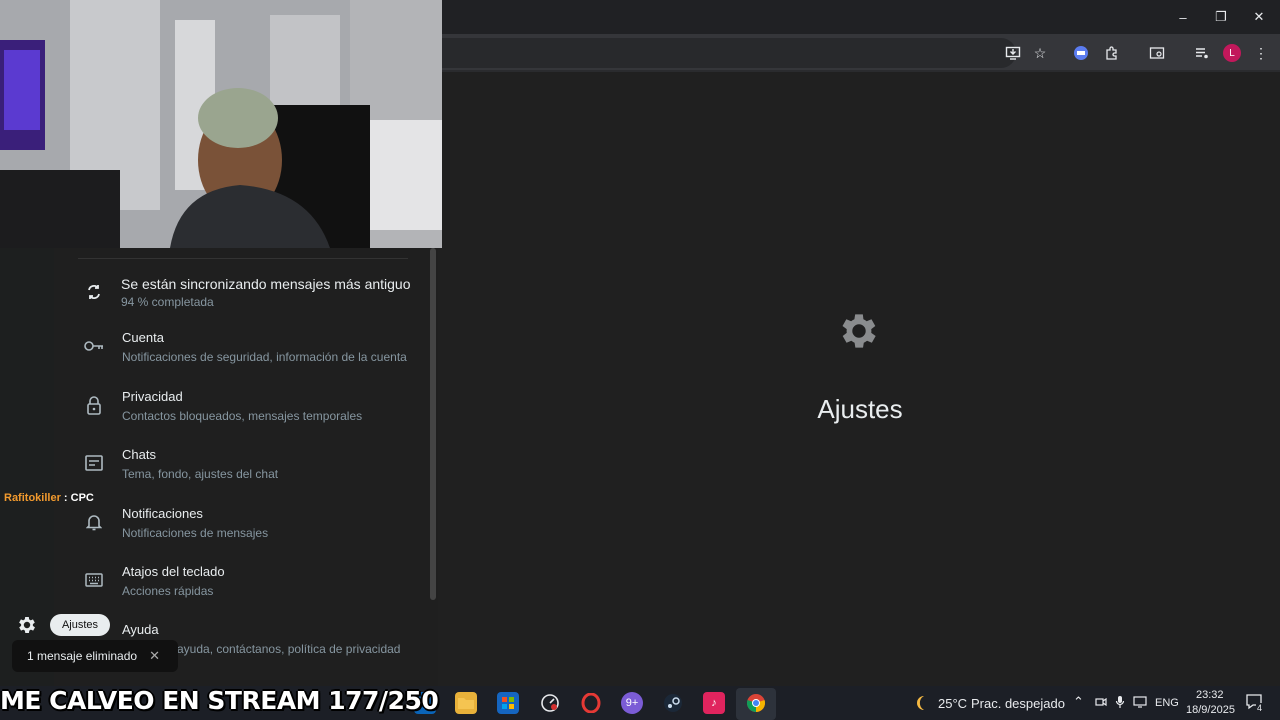 Image resolution: width=1280 pixels, height=720 pixels. Describe the element at coordinates (195, 533) in the screenshot. I see `item-subtitle: Notificaciones de mensajes` at that location.